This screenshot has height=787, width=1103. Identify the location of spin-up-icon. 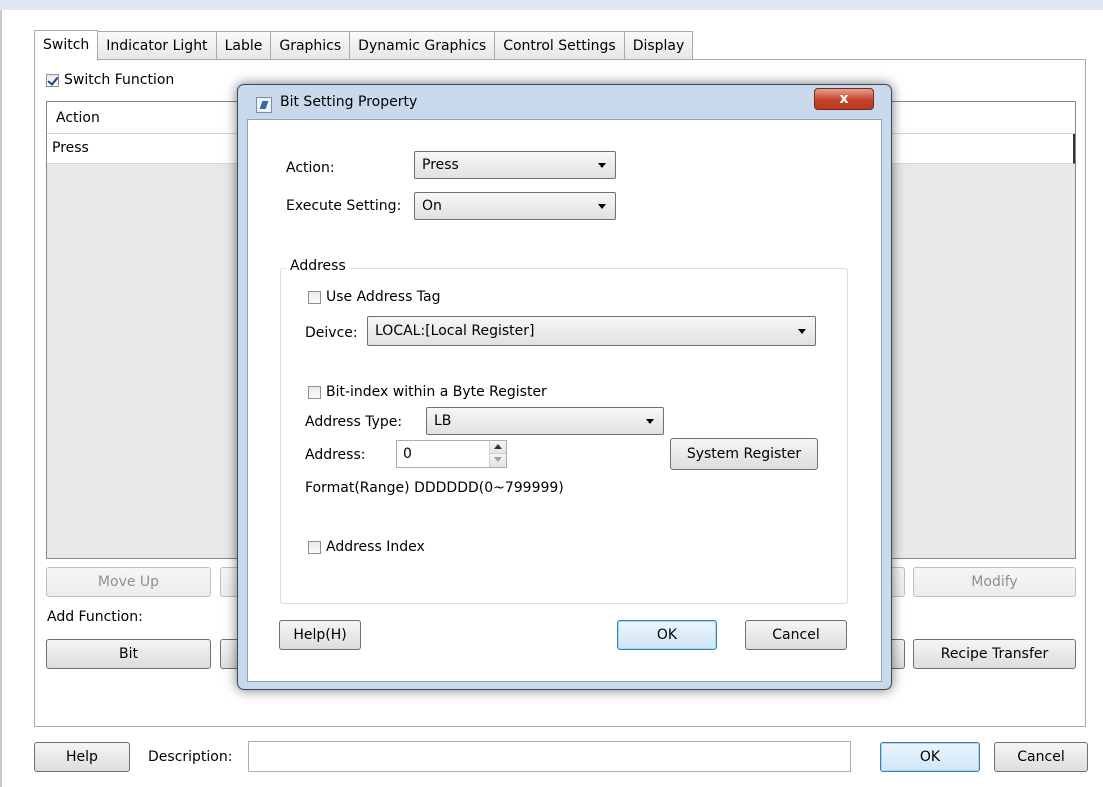
(498, 447).